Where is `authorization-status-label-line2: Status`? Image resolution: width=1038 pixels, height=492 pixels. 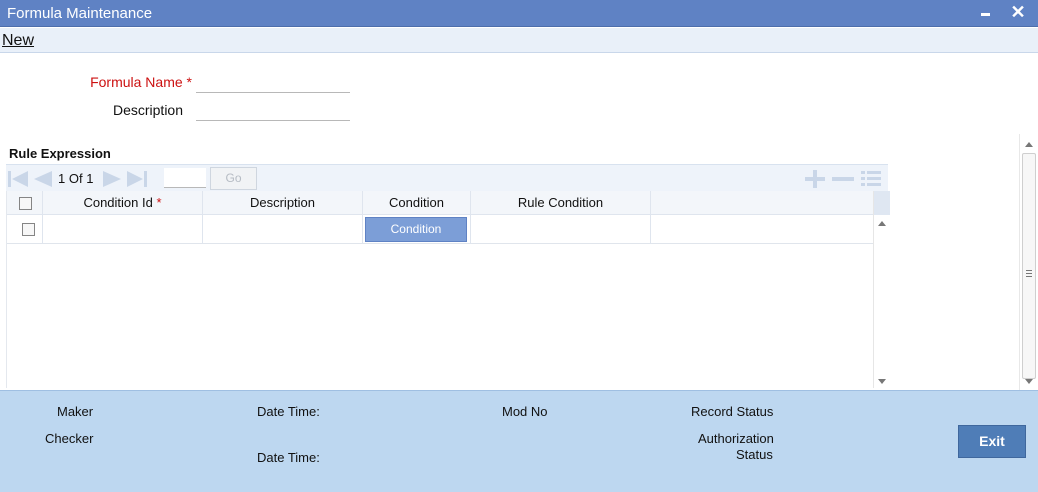 authorization-status-label-line2: Status is located at coordinates (754, 454).